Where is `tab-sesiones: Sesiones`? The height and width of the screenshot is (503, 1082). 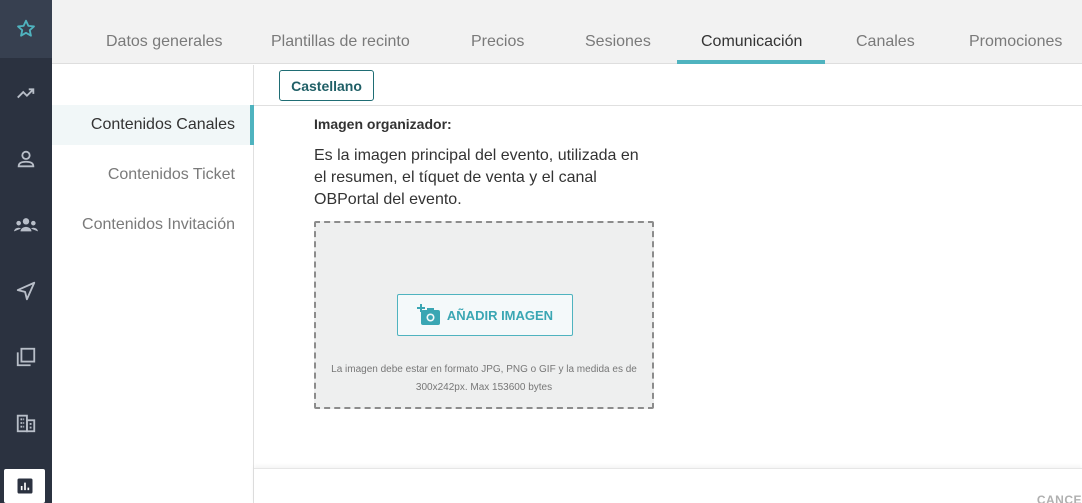 tab-sesiones: Sesiones is located at coordinates (618, 42).